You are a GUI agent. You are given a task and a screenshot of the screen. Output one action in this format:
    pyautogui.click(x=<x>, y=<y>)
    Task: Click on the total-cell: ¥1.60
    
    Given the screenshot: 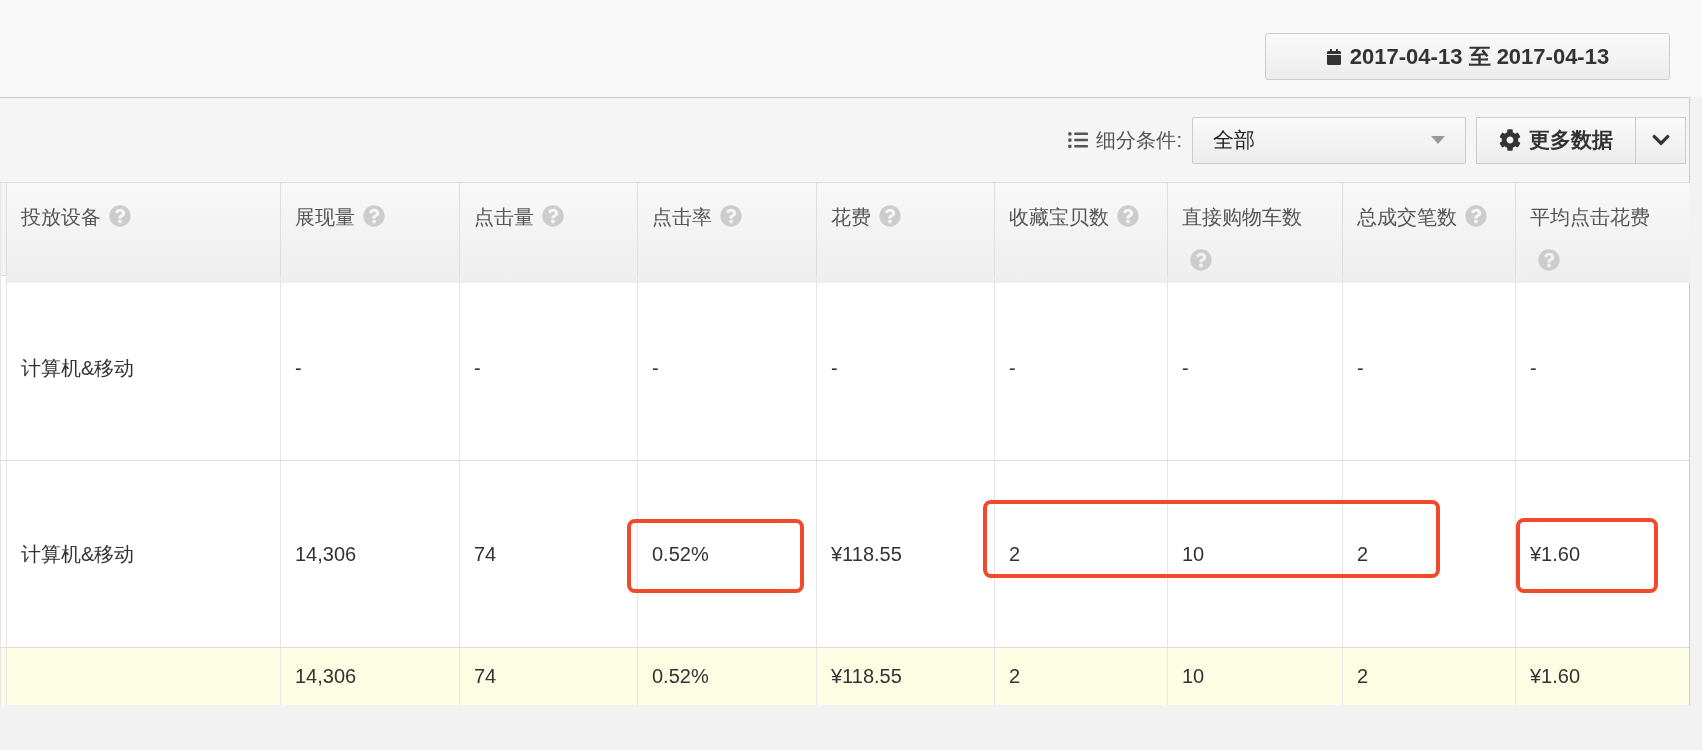 What is the action you would take?
    pyautogui.click(x=1602, y=676)
    